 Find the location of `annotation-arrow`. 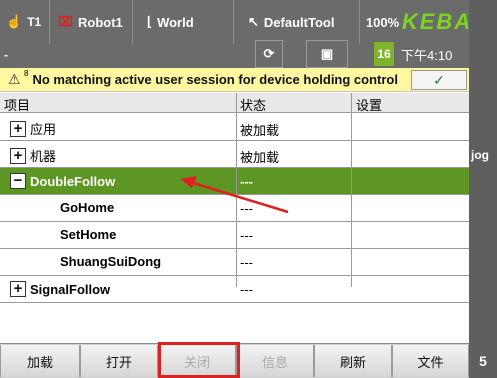

annotation-arrow is located at coordinates (234, 195).